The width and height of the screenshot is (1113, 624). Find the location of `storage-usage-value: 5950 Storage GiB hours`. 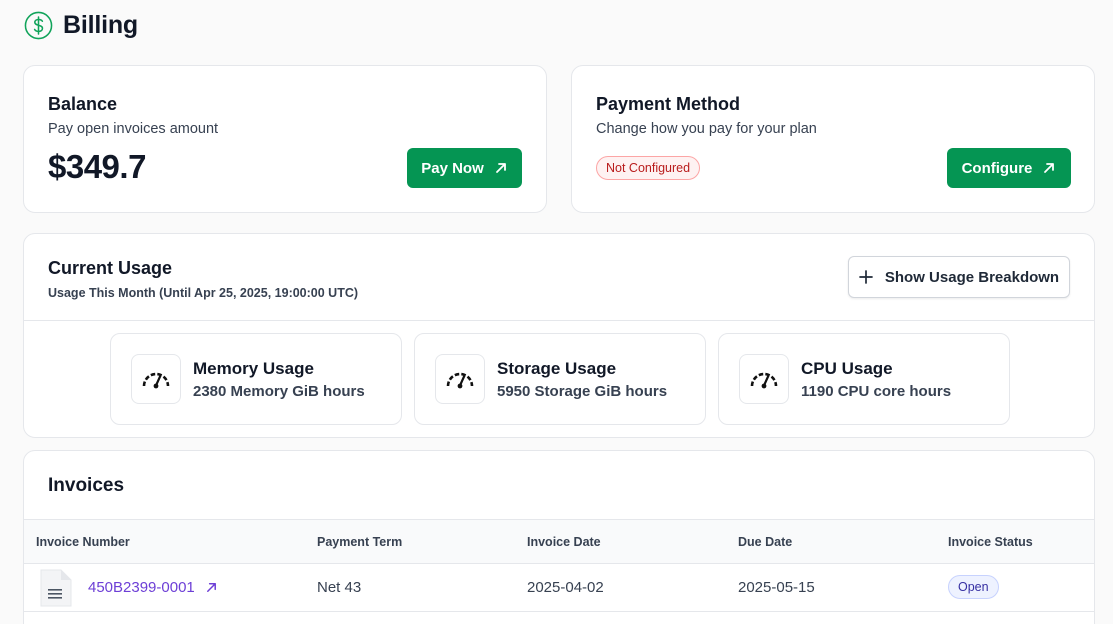

storage-usage-value: 5950 Storage GiB hours is located at coordinates (582, 391).